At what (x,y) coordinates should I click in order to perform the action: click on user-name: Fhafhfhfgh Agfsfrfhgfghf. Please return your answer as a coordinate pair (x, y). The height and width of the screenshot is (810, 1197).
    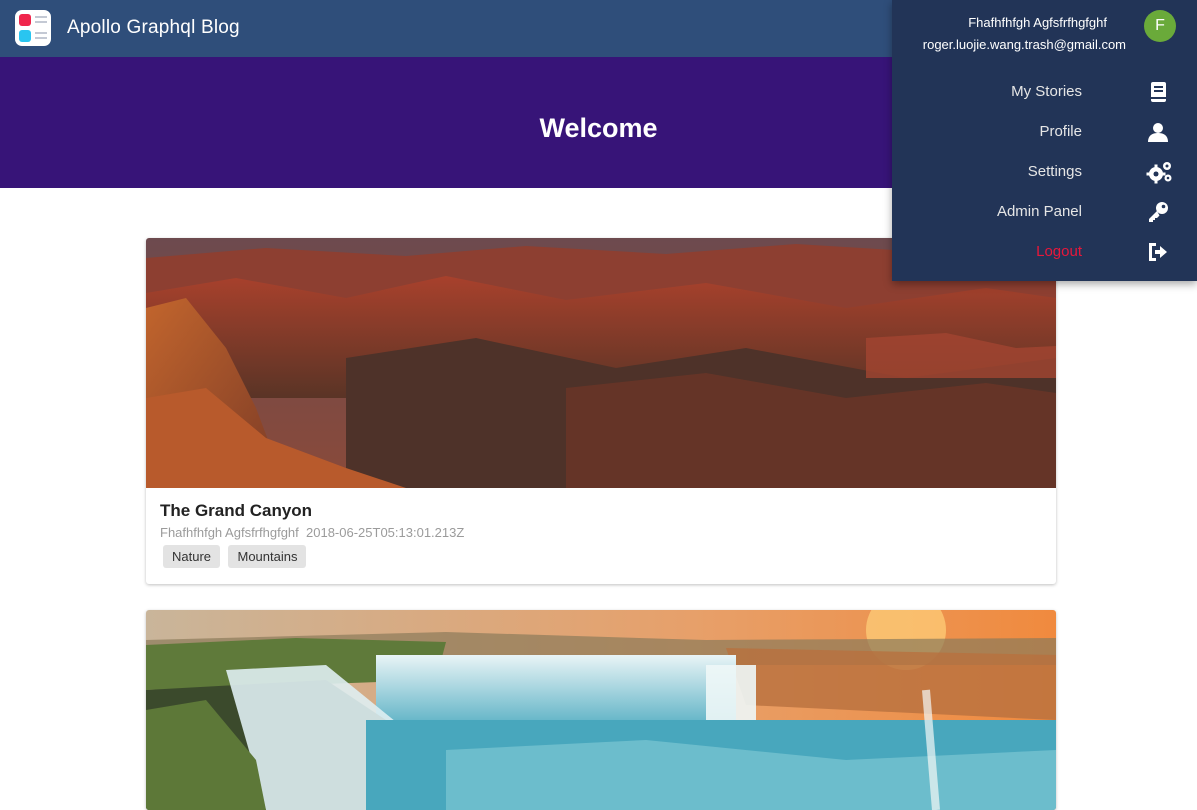
    Looking at the image, I should click on (1037, 22).